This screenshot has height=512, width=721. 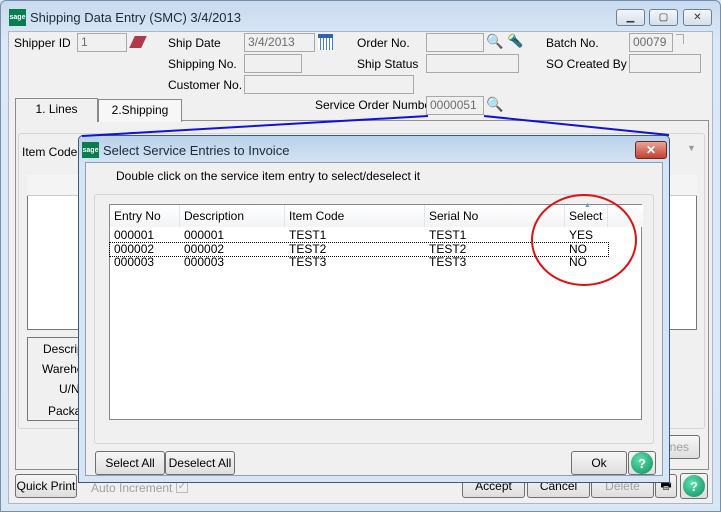 I want to click on callout-line-left, so click(x=255, y=126).